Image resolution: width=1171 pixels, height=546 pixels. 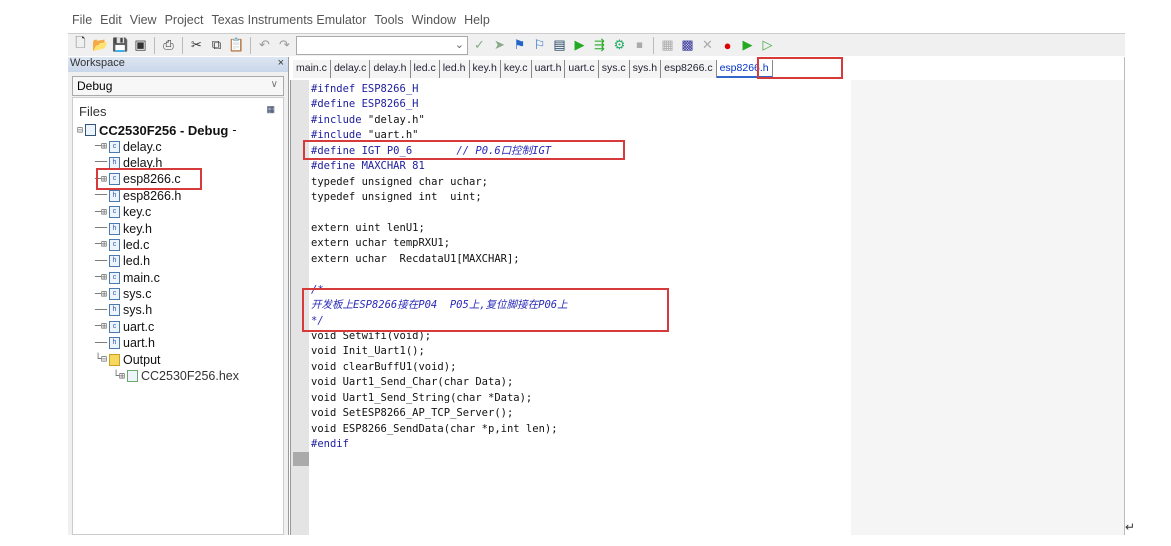 I want to click on highlight-box-define, so click(x=464, y=150).